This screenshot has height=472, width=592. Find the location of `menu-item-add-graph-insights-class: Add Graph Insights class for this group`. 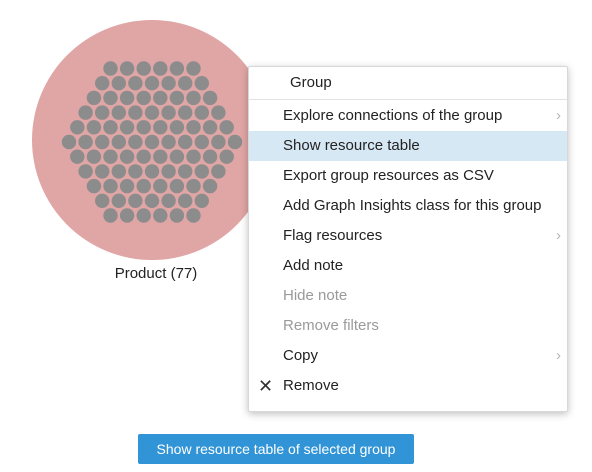

menu-item-add-graph-insights-class: Add Graph Insights class for this group is located at coordinates (408, 206).